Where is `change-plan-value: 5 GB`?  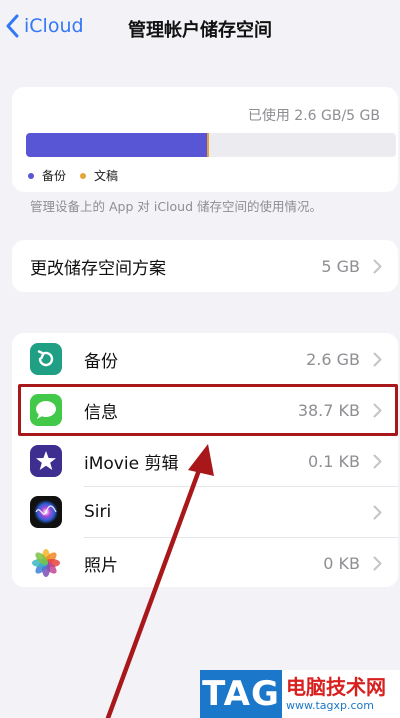 change-plan-value: 5 GB is located at coordinates (340, 266).